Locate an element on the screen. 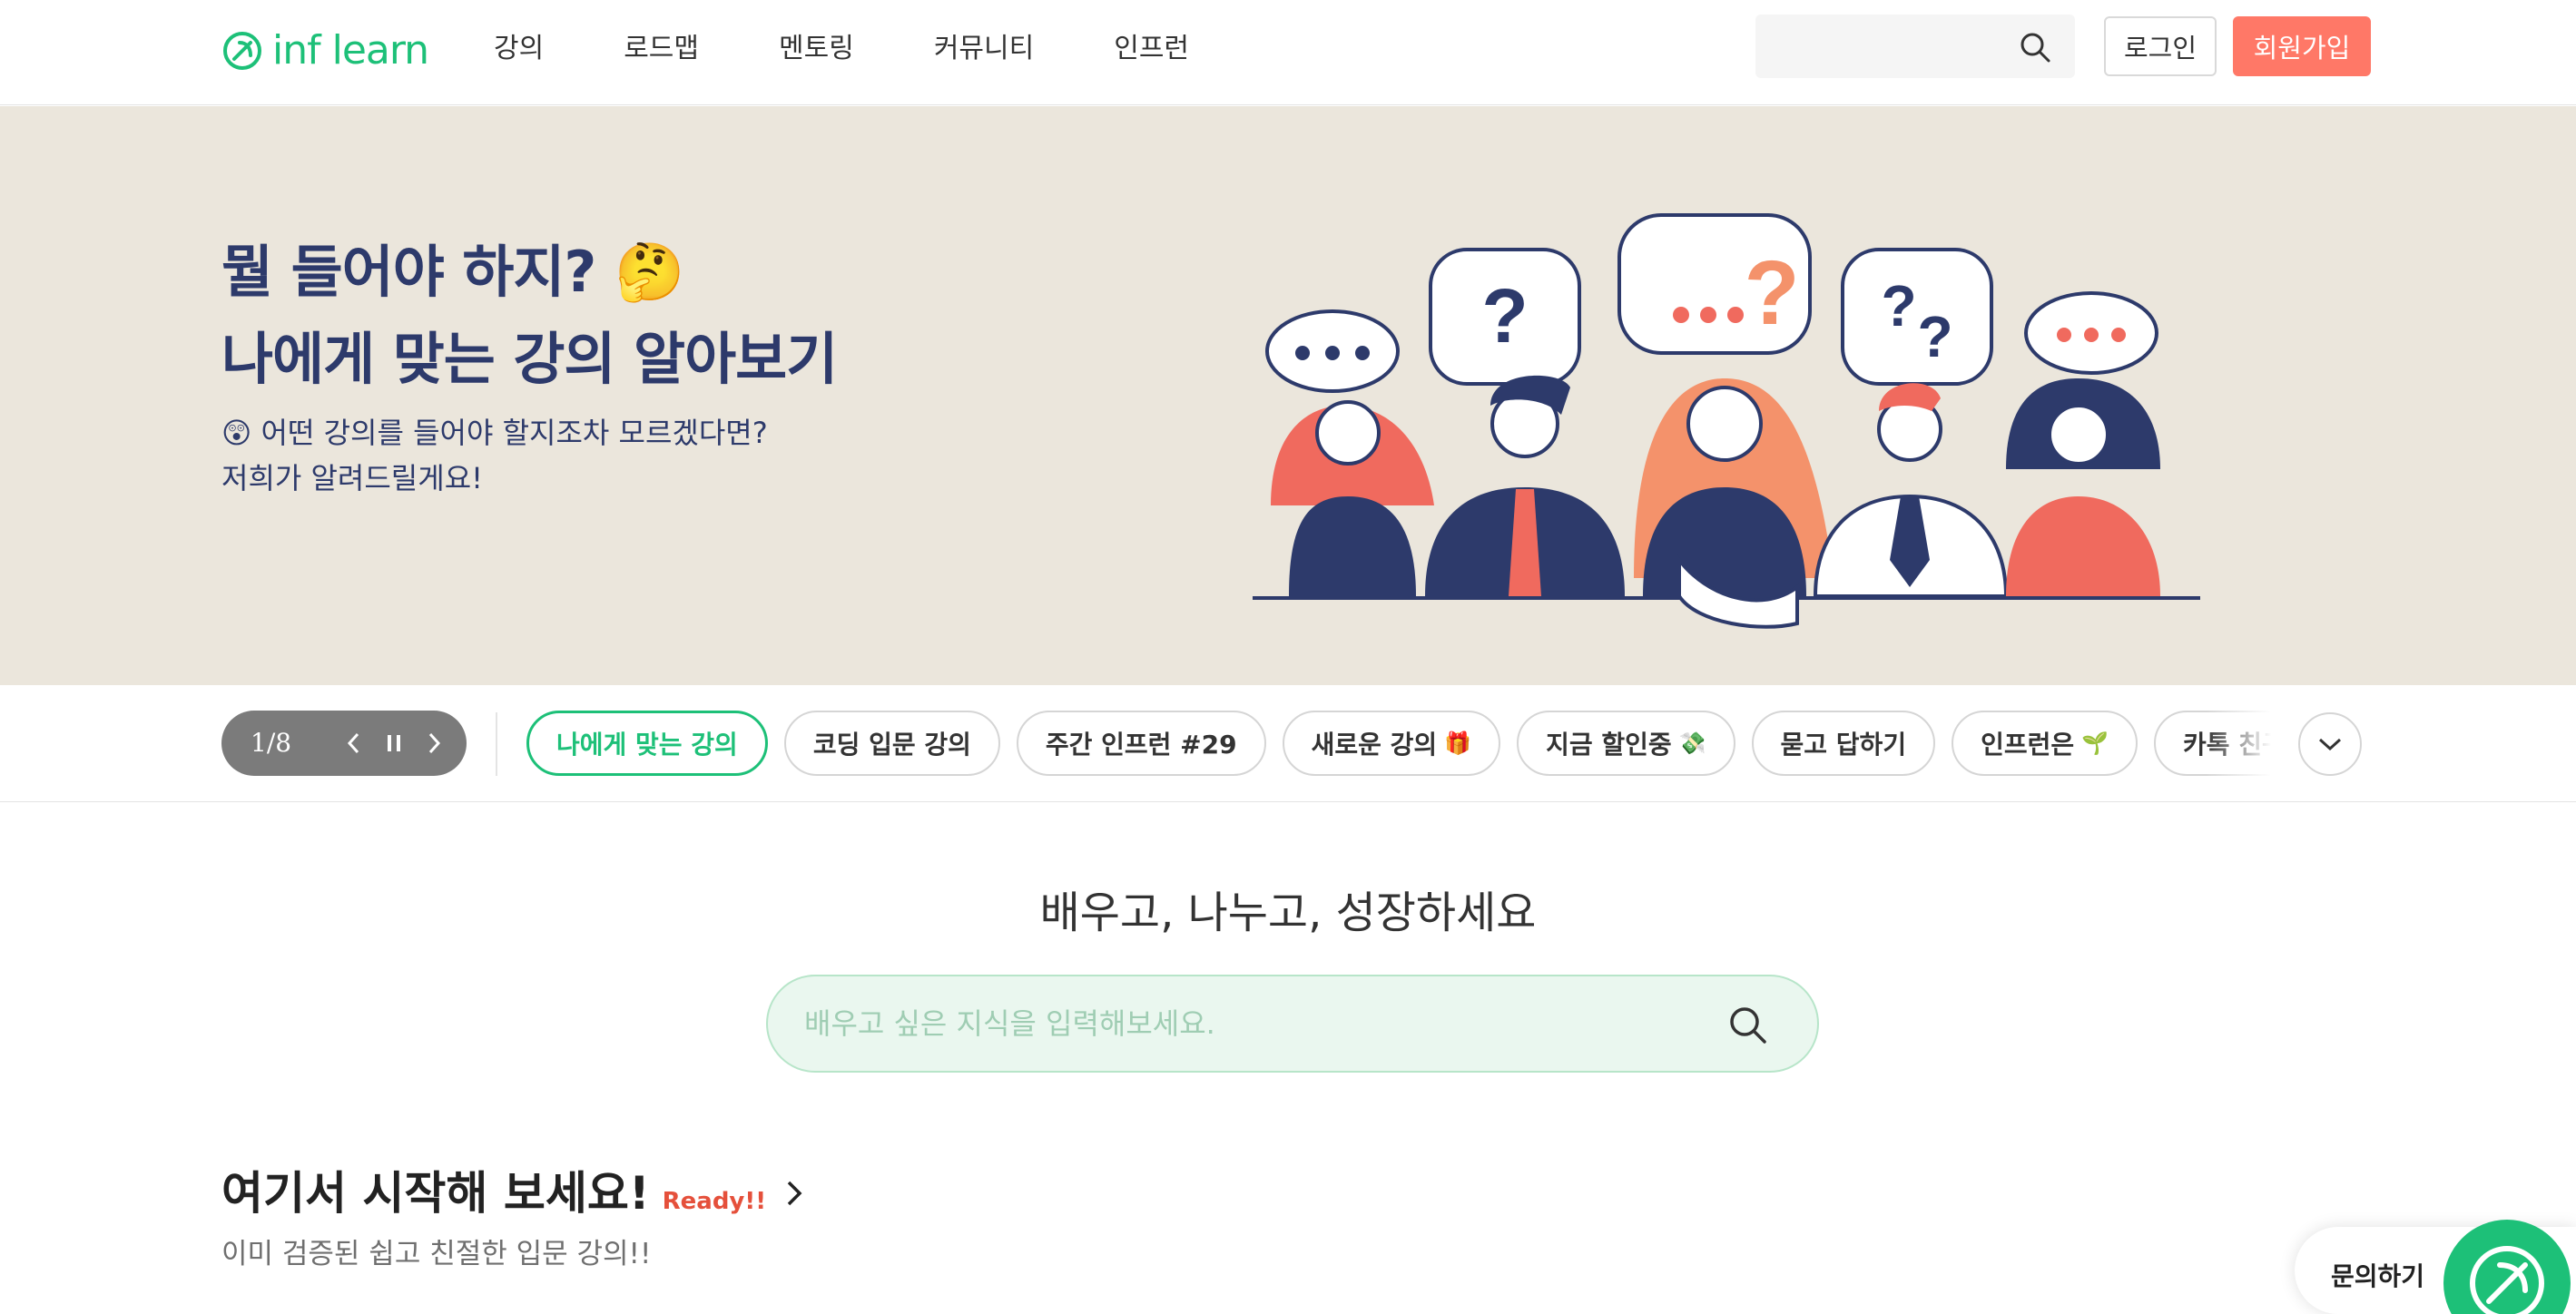 This screenshot has width=2576, height=1314. main-heading: 배우고, 나누고, 성장하세요 is located at coordinates (1288, 912).